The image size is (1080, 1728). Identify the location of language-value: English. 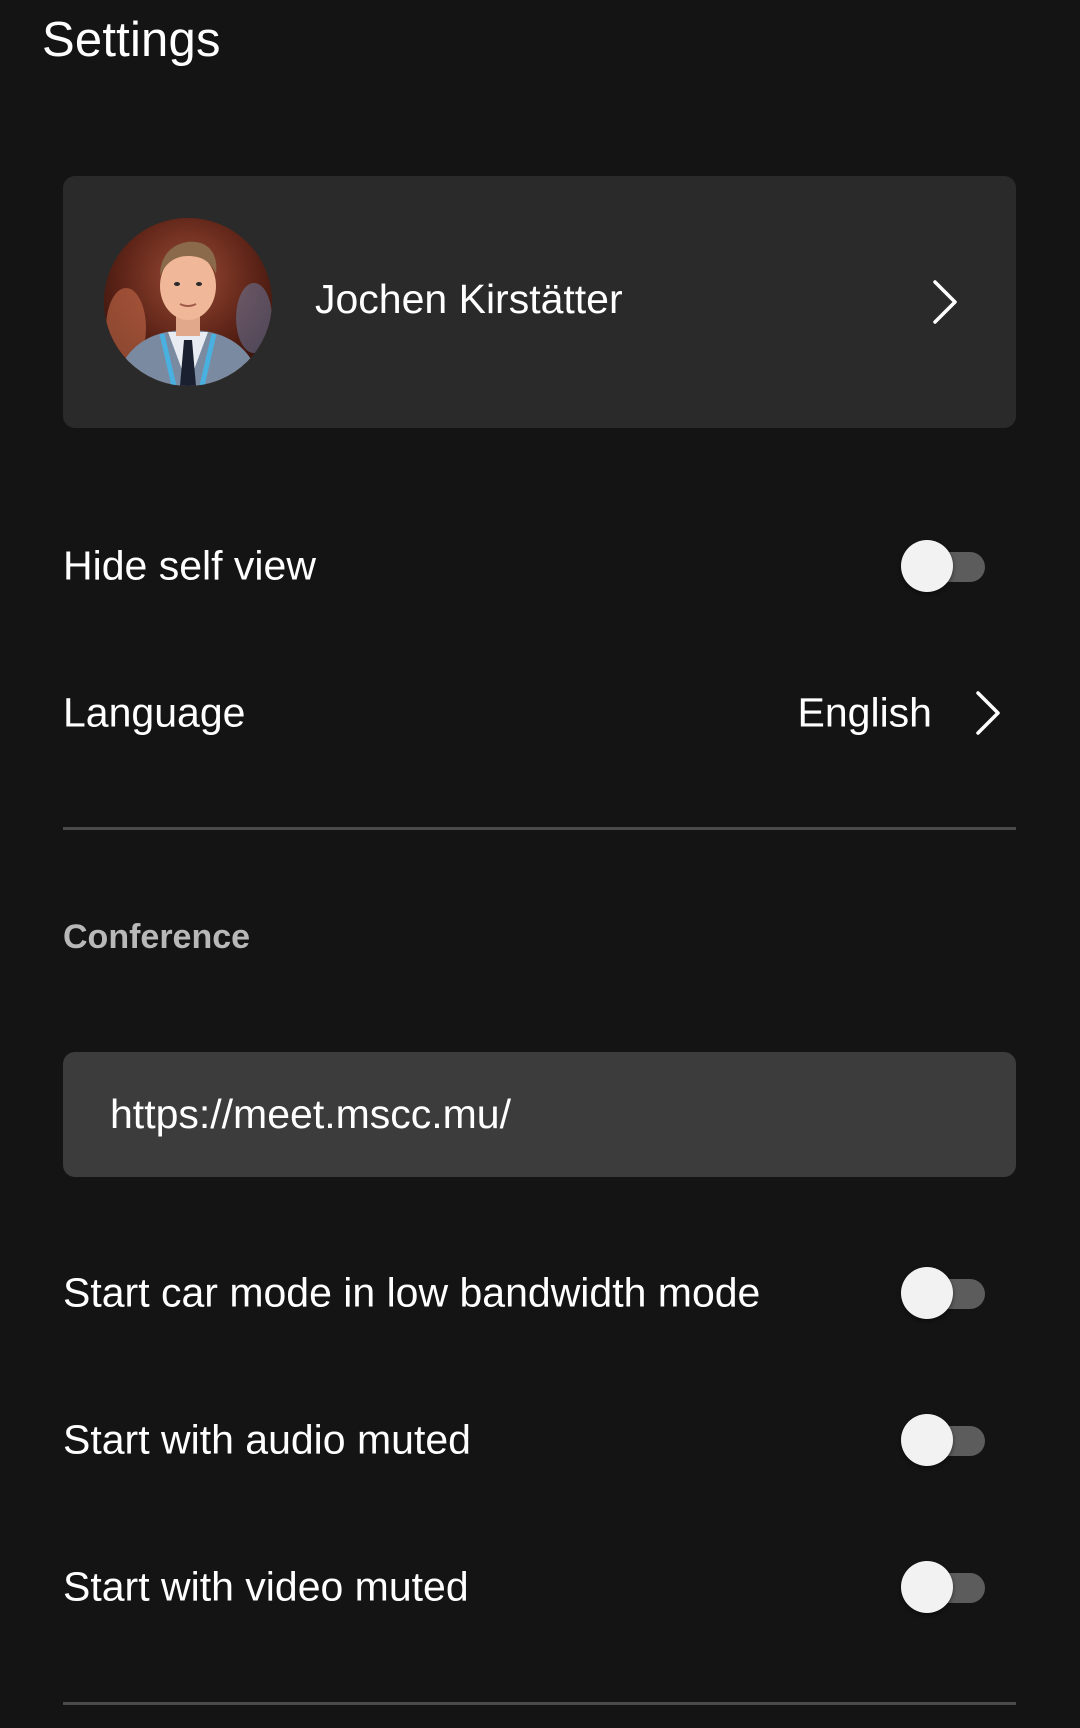
(864, 712).